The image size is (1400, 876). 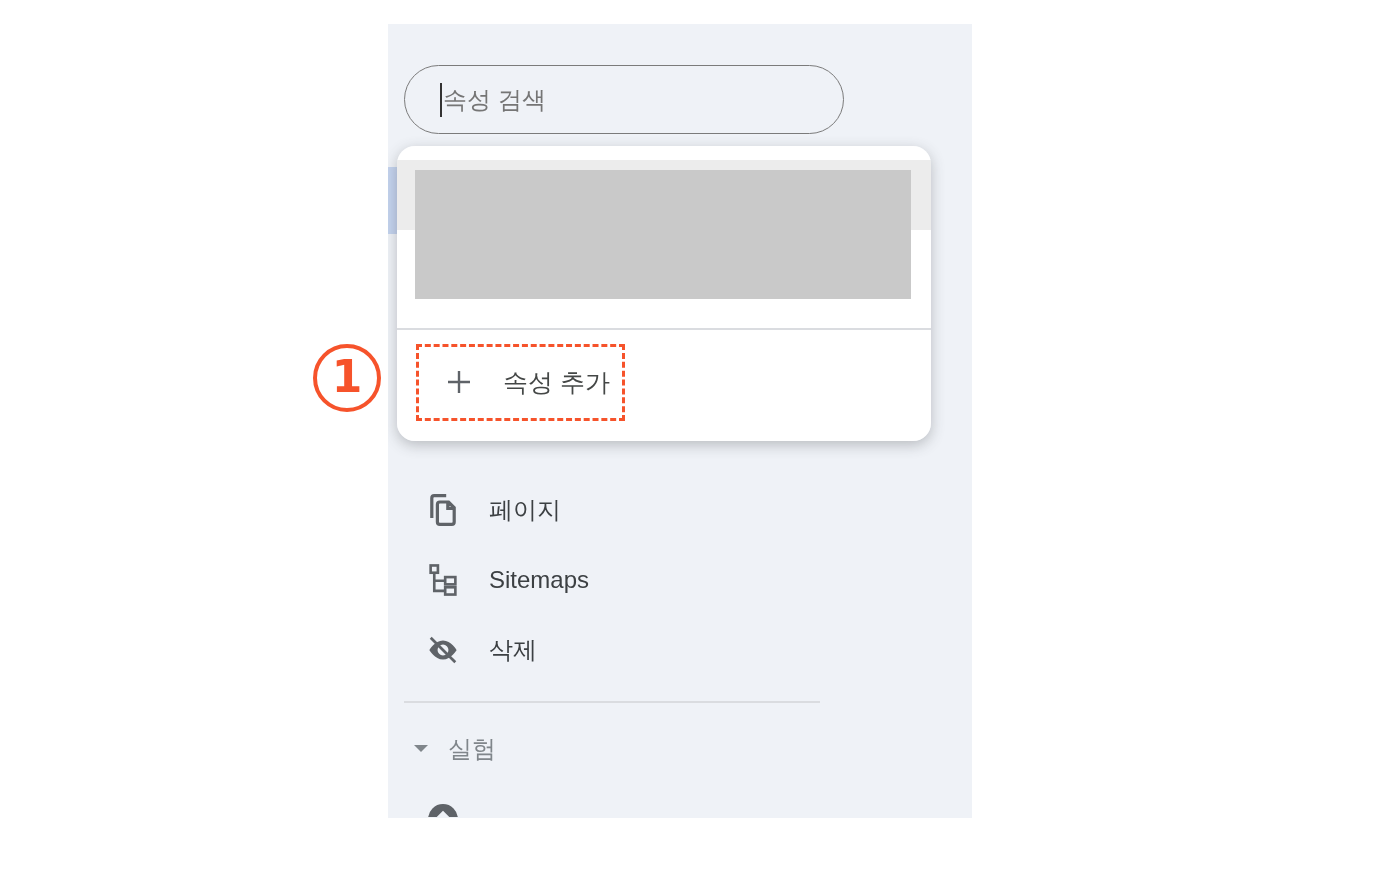 I want to click on search-field: 속성 검색, so click(x=624, y=99).